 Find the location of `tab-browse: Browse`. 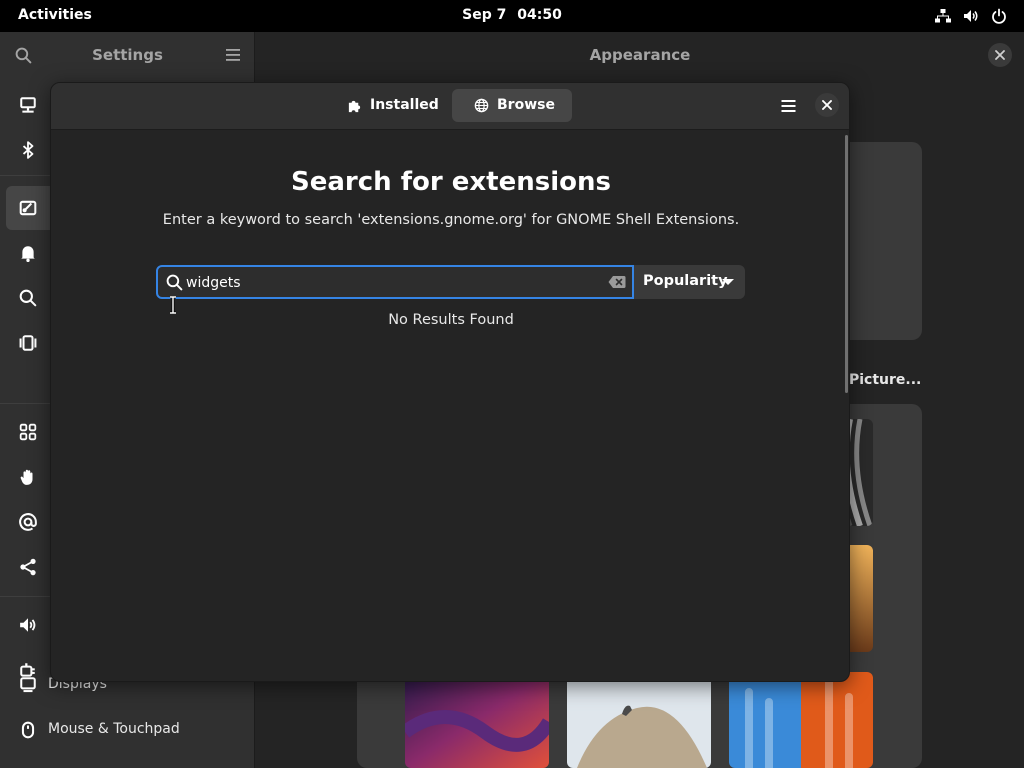

tab-browse: Browse is located at coordinates (512, 105).